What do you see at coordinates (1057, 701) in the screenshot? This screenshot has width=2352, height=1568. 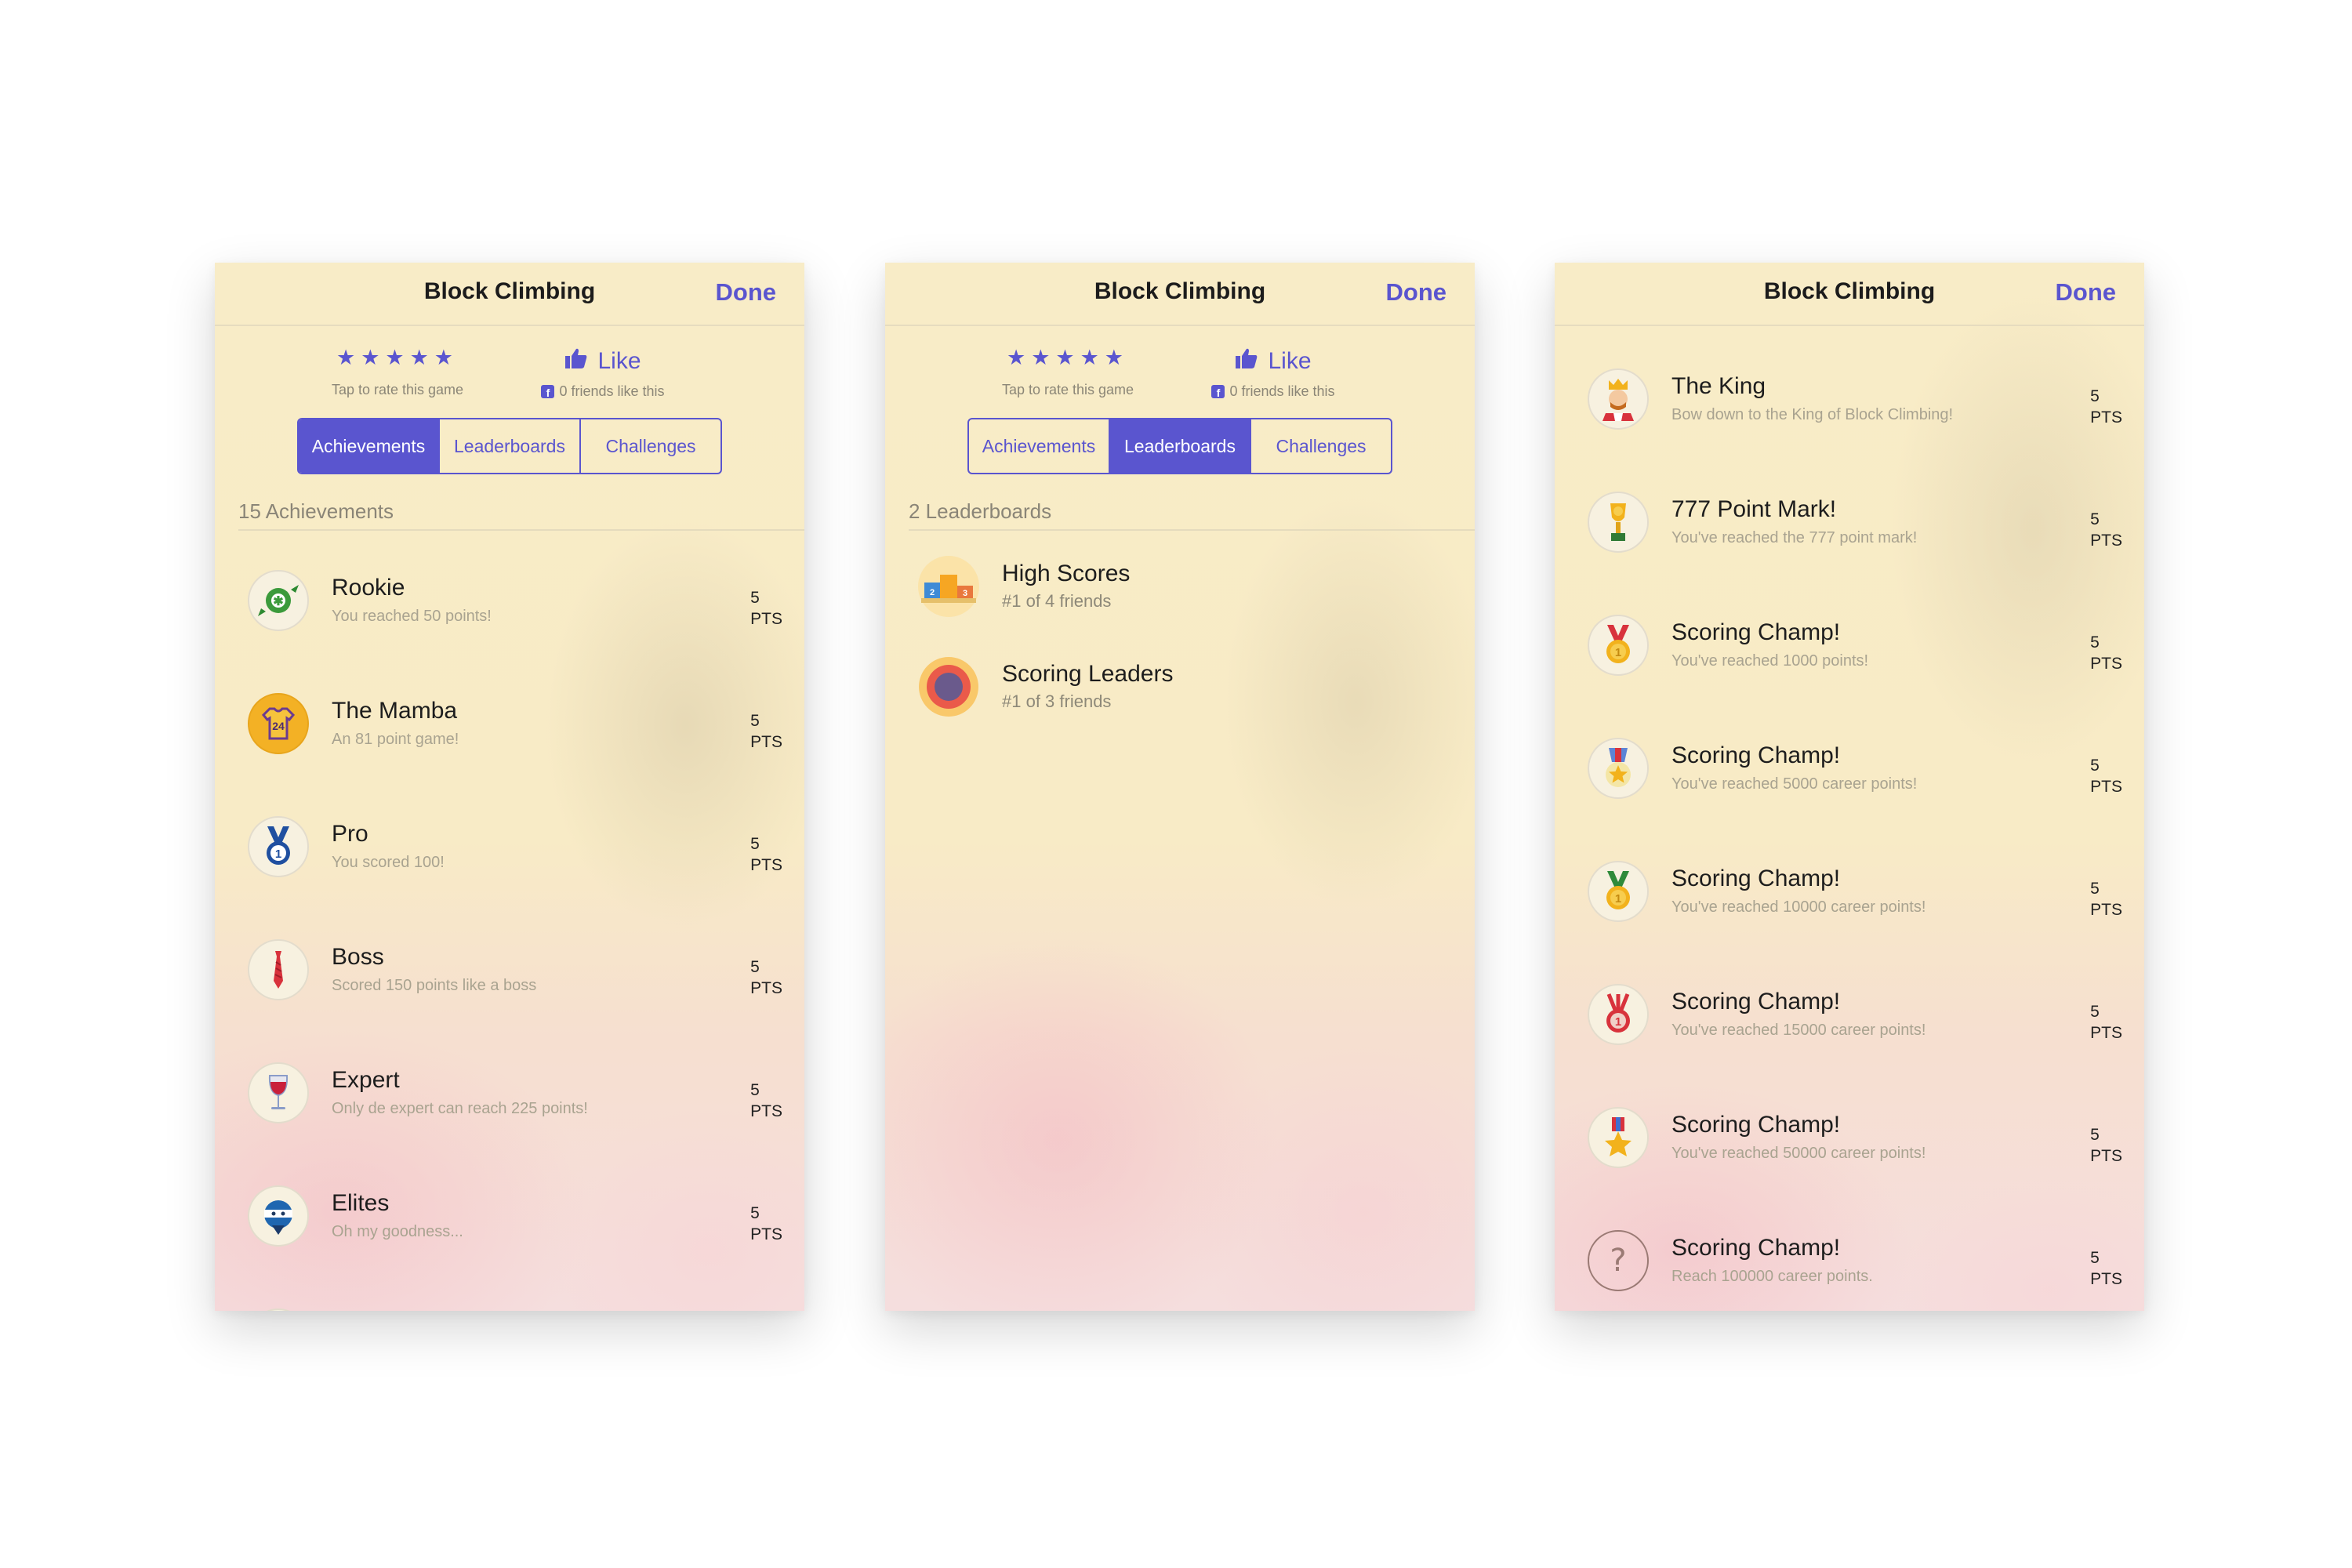 I see `item-subtitle: #1 of 3 friends` at bounding box center [1057, 701].